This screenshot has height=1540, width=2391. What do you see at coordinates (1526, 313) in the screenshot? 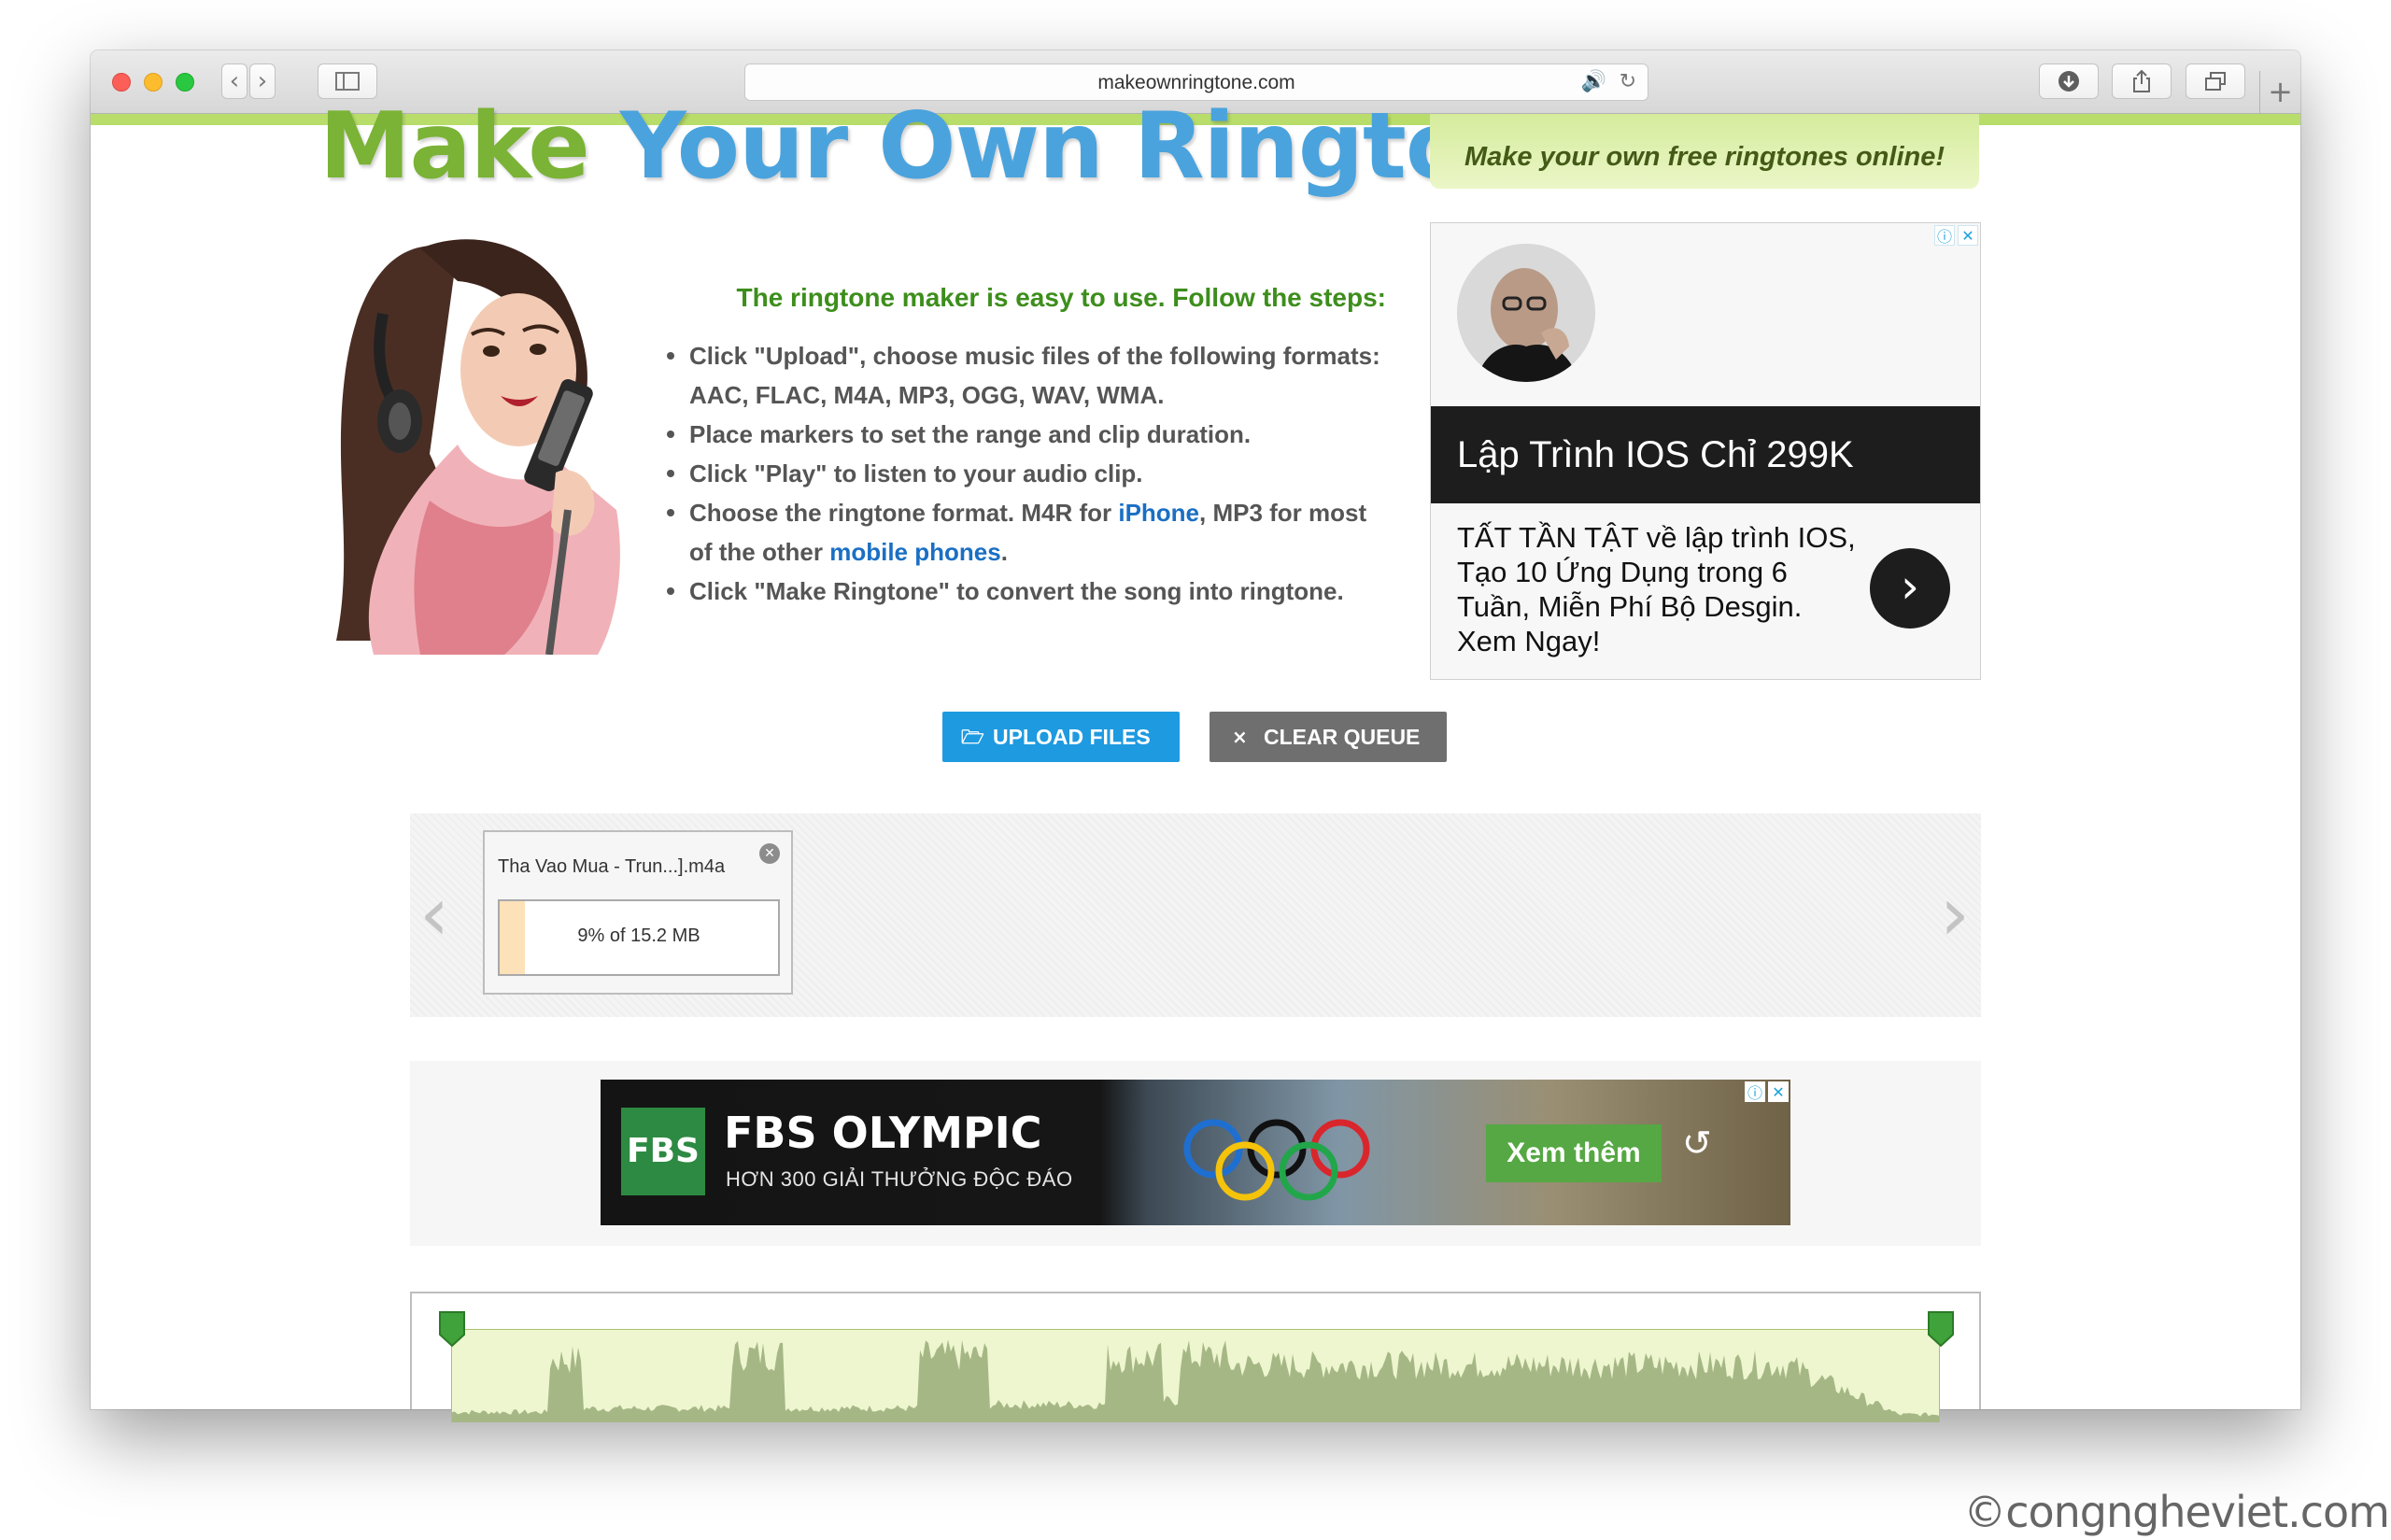
I see `ad-avatar` at bounding box center [1526, 313].